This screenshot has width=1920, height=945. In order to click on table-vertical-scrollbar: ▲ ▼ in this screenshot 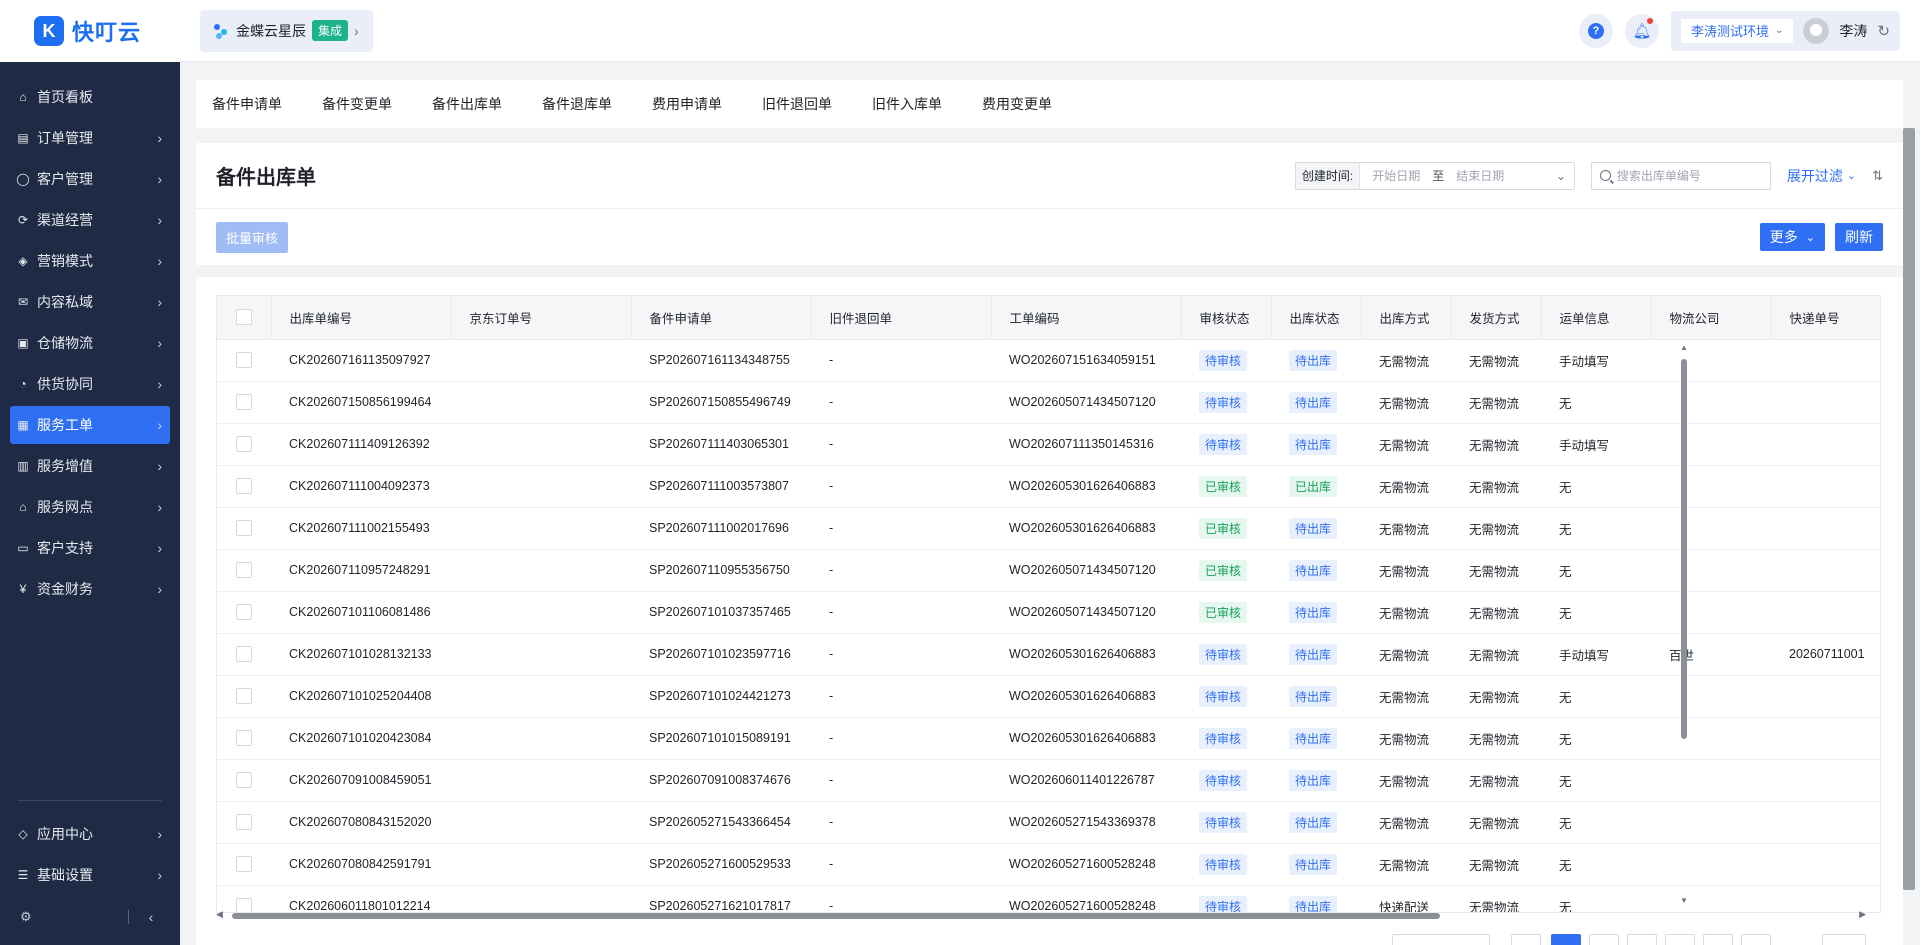, I will do `click(1684, 624)`.